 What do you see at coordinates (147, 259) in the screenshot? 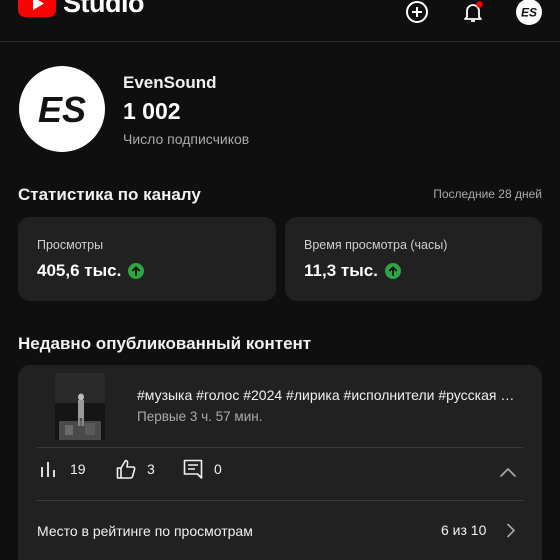
I see `stat-card-views: Просмотры 405,6 тыс.` at bounding box center [147, 259].